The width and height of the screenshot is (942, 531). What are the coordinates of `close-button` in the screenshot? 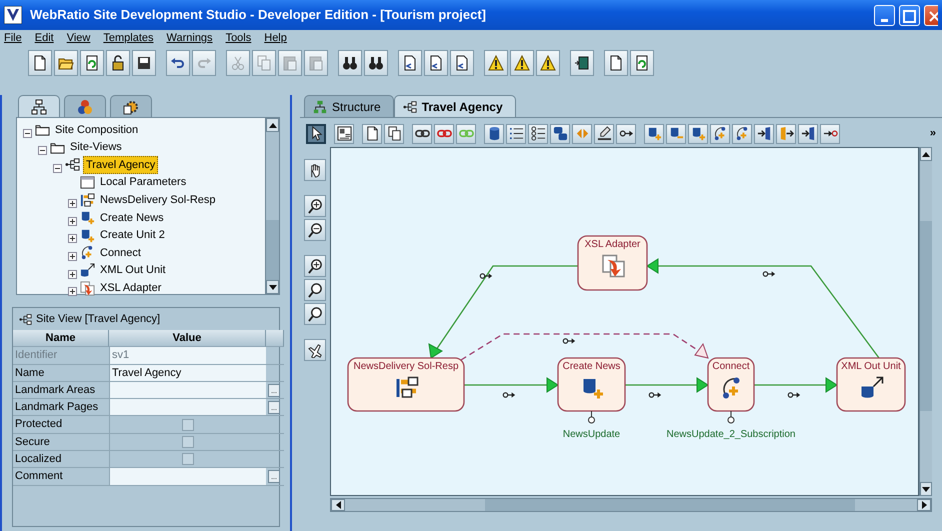 It's located at (931, 15).